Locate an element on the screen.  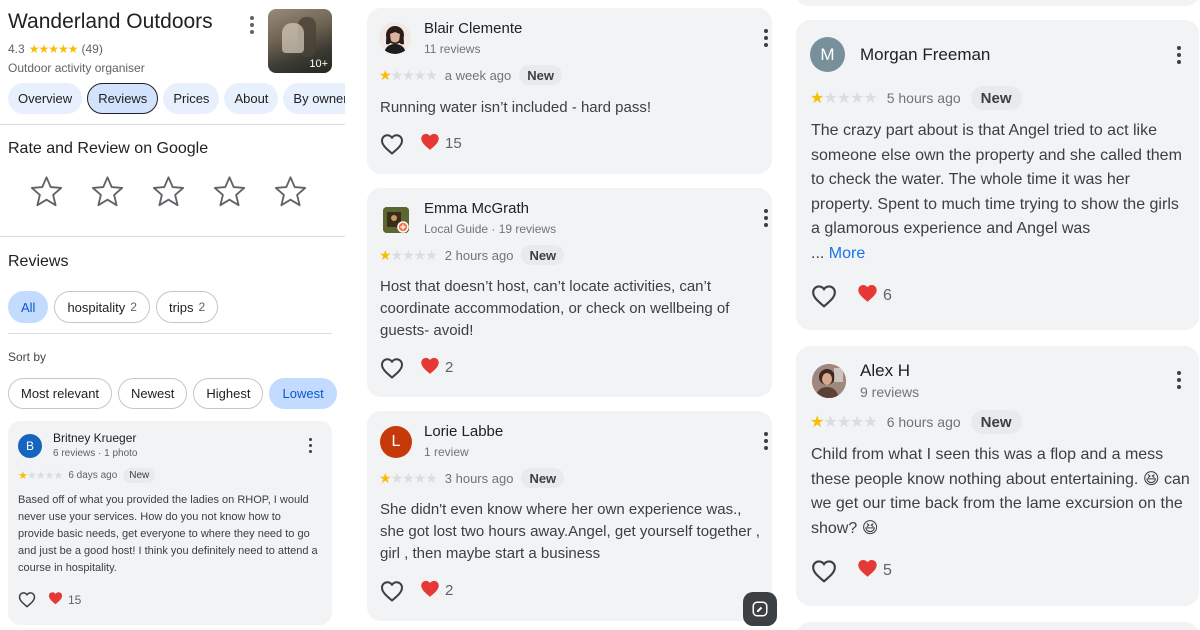
filter-count: 2 is located at coordinates (133, 307).